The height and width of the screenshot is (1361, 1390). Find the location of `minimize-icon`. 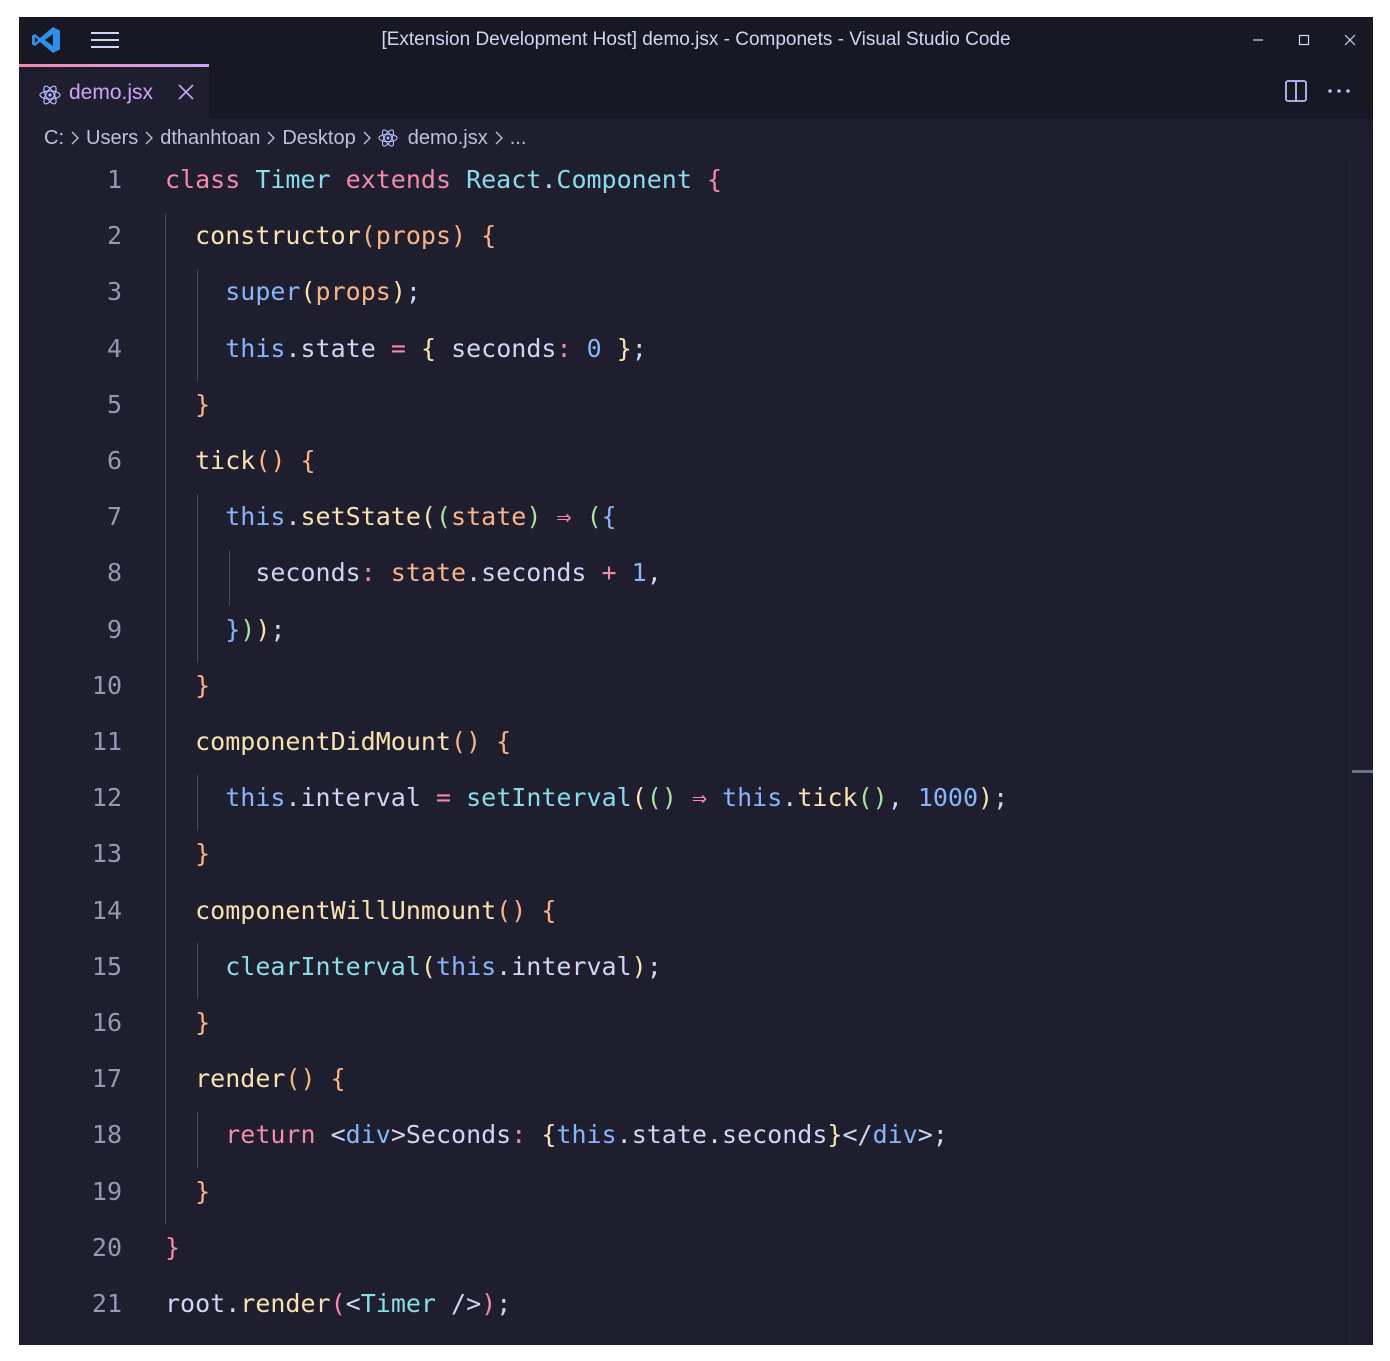

minimize-icon is located at coordinates (1258, 40).